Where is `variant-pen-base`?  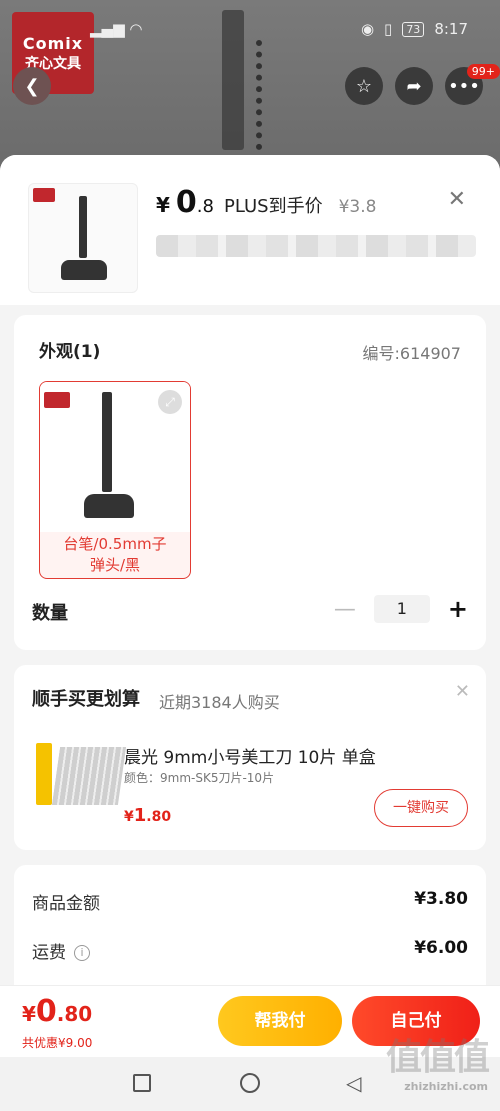 variant-pen-base is located at coordinates (109, 506).